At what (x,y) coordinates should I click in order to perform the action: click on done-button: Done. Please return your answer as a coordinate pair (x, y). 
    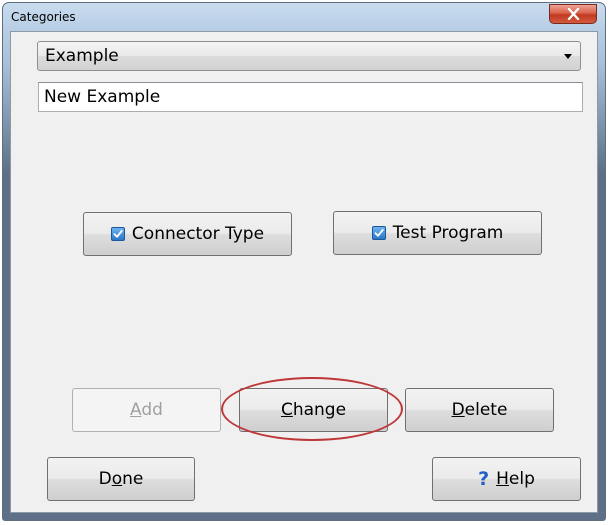
    Looking at the image, I should click on (121, 479).